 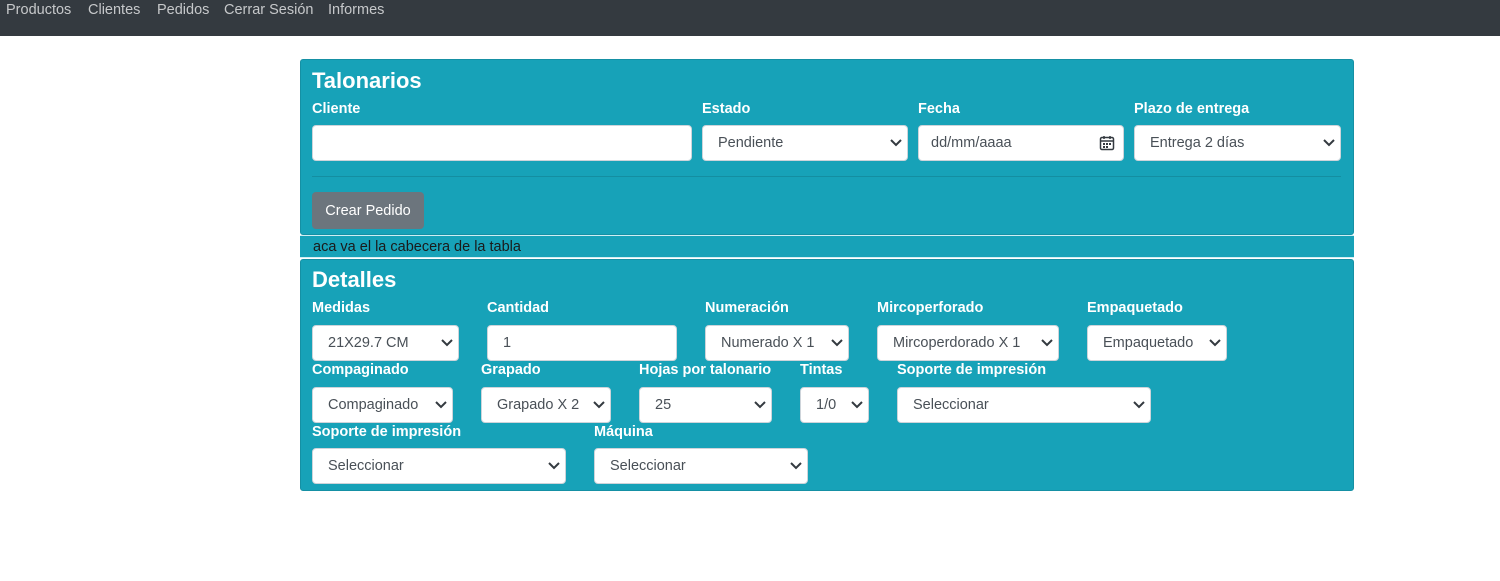 What do you see at coordinates (367, 80) in the screenshot?
I see `talonarios-title: Talonarios` at bounding box center [367, 80].